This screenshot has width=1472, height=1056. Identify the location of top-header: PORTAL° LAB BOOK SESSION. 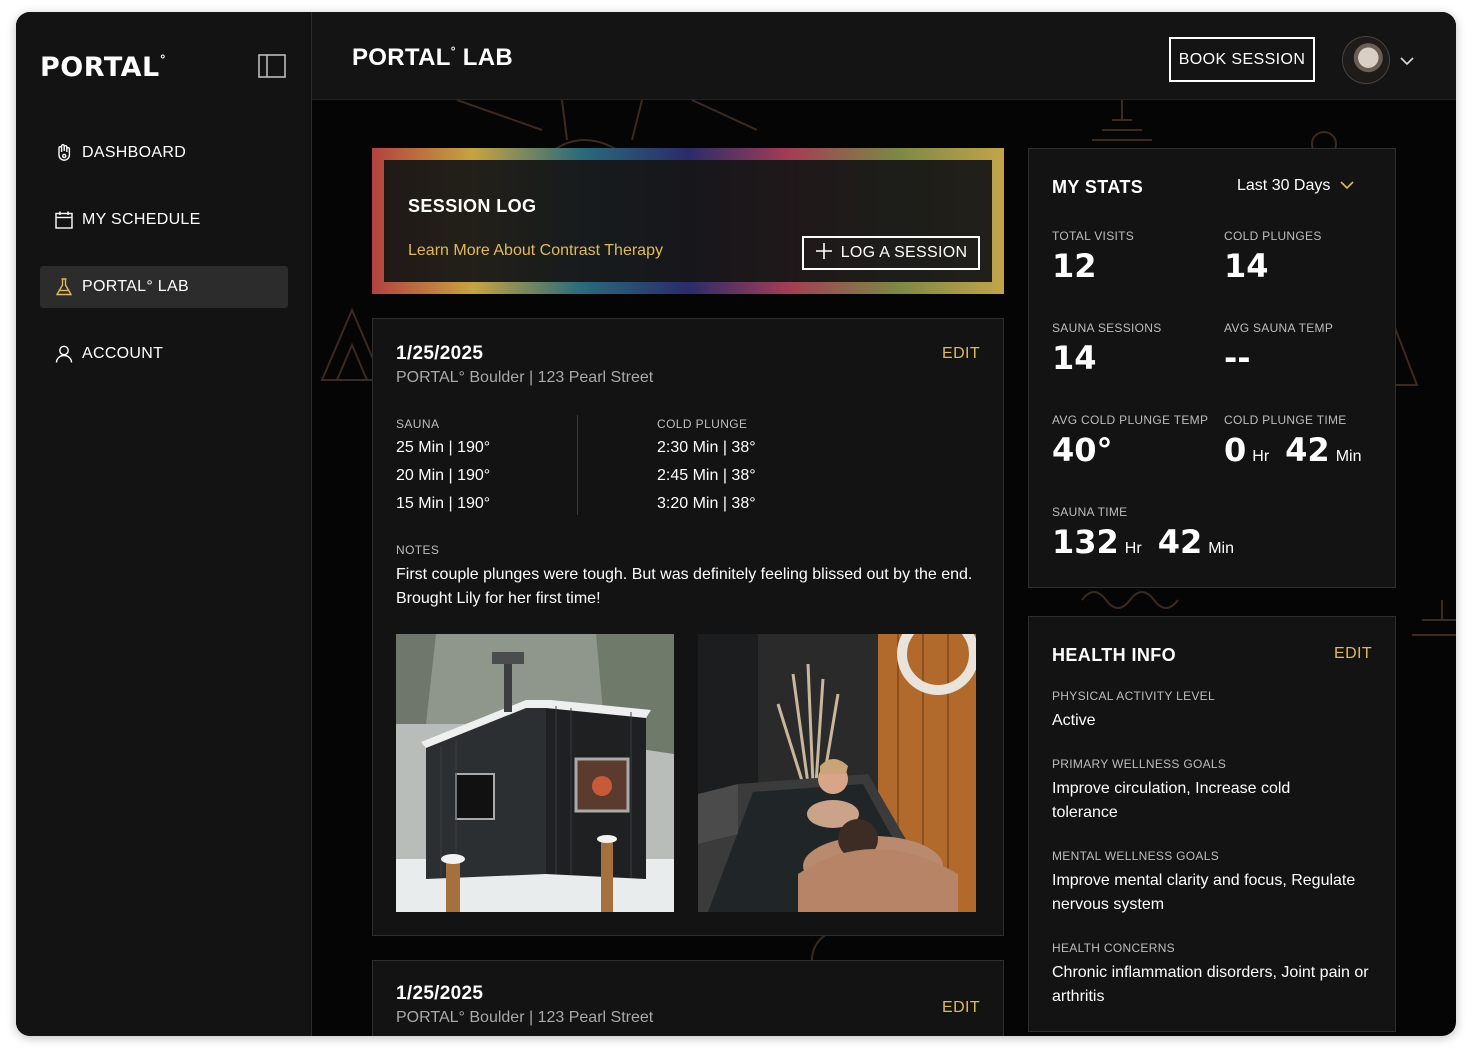
(884, 56).